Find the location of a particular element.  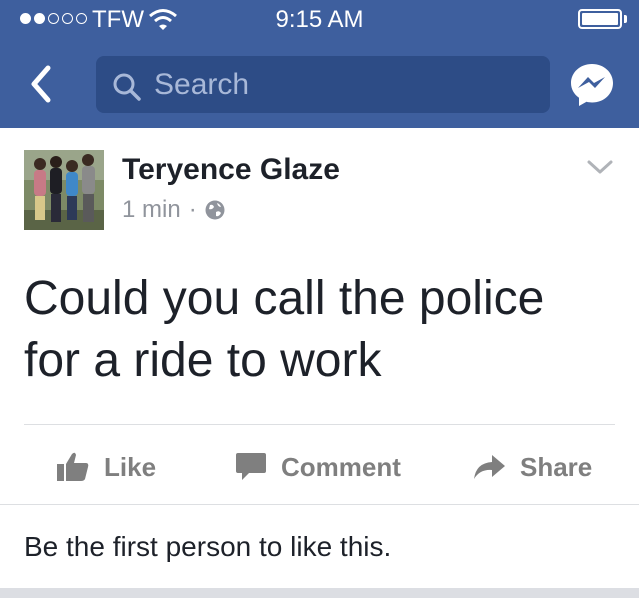

share-button: Share is located at coordinates (532, 467).